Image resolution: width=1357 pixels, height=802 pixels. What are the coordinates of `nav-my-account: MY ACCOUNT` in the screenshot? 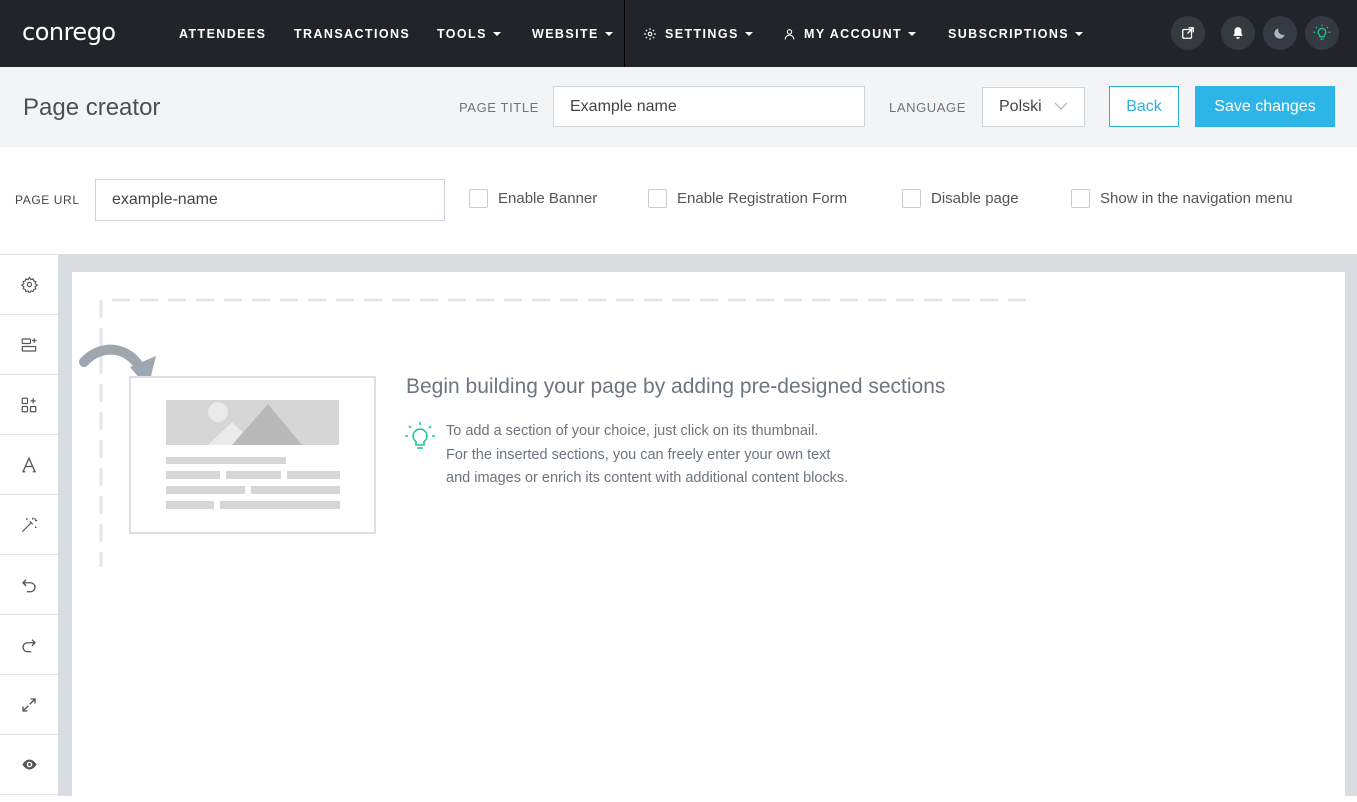 It's located at (850, 33).